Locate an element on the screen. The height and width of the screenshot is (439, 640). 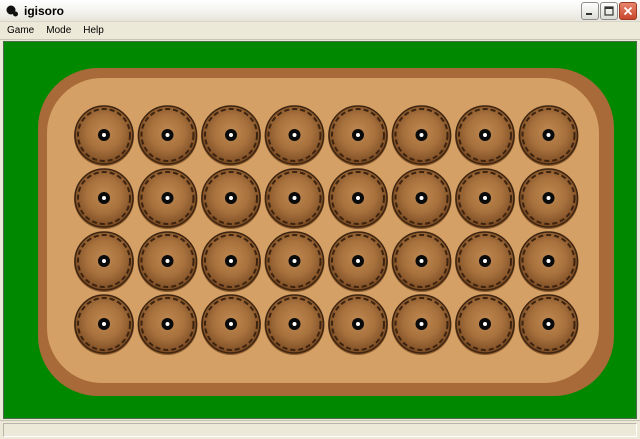
close-button is located at coordinates (628, 11).